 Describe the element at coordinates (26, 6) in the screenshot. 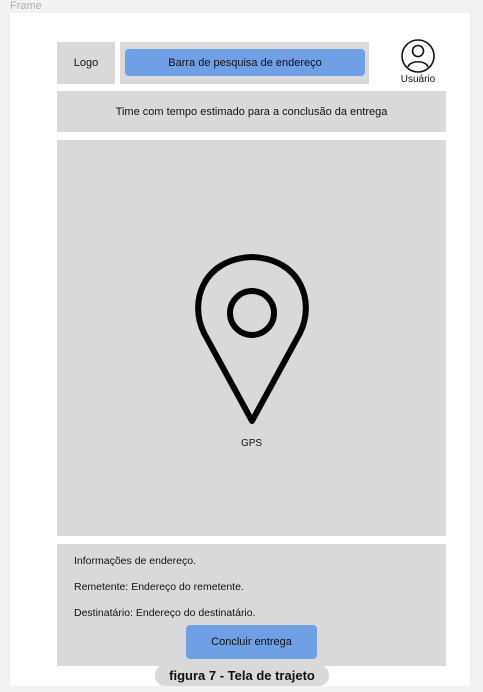

I see `frame-label: Frame` at that location.